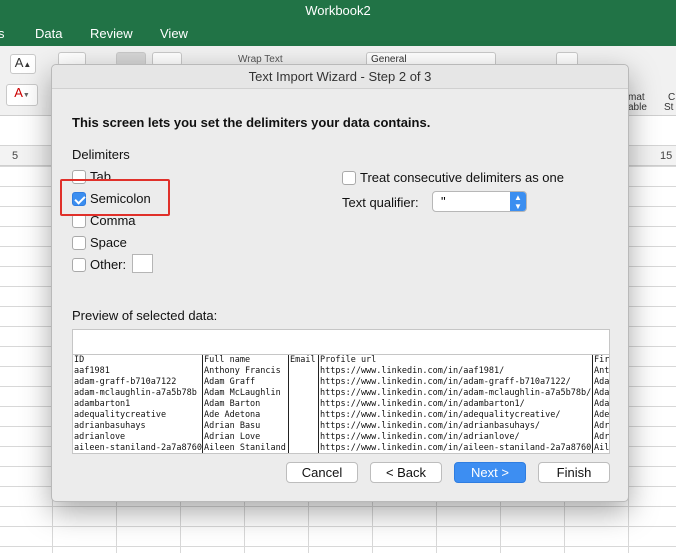 Image resolution: width=676 pixels, height=553 pixels. I want to click on preview-cell: Ail, so click(602, 448).